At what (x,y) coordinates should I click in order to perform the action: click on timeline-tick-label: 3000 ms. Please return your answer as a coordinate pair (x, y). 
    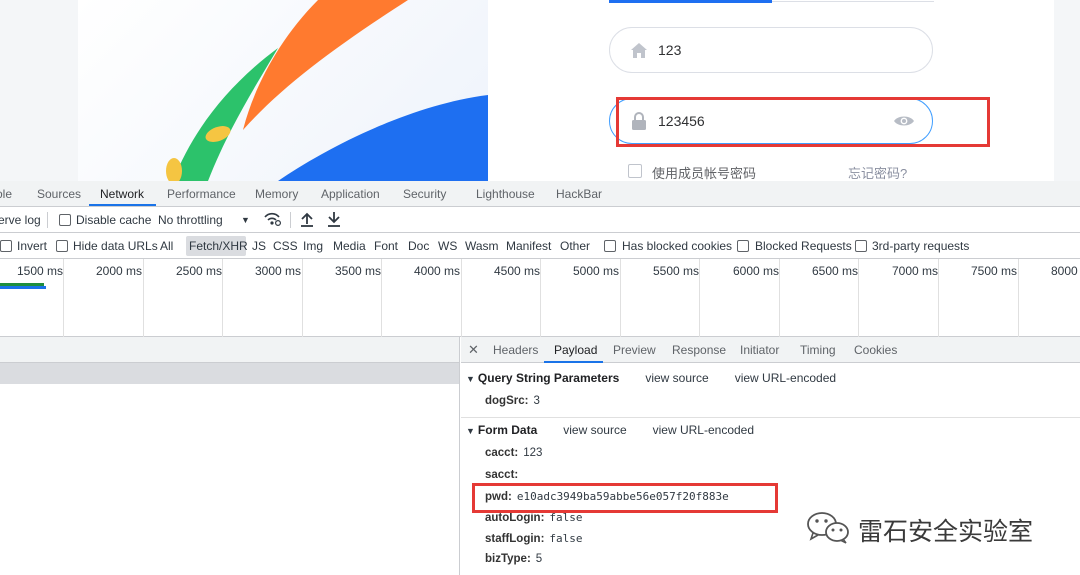
    Looking at the image, I should click on (278, 271).